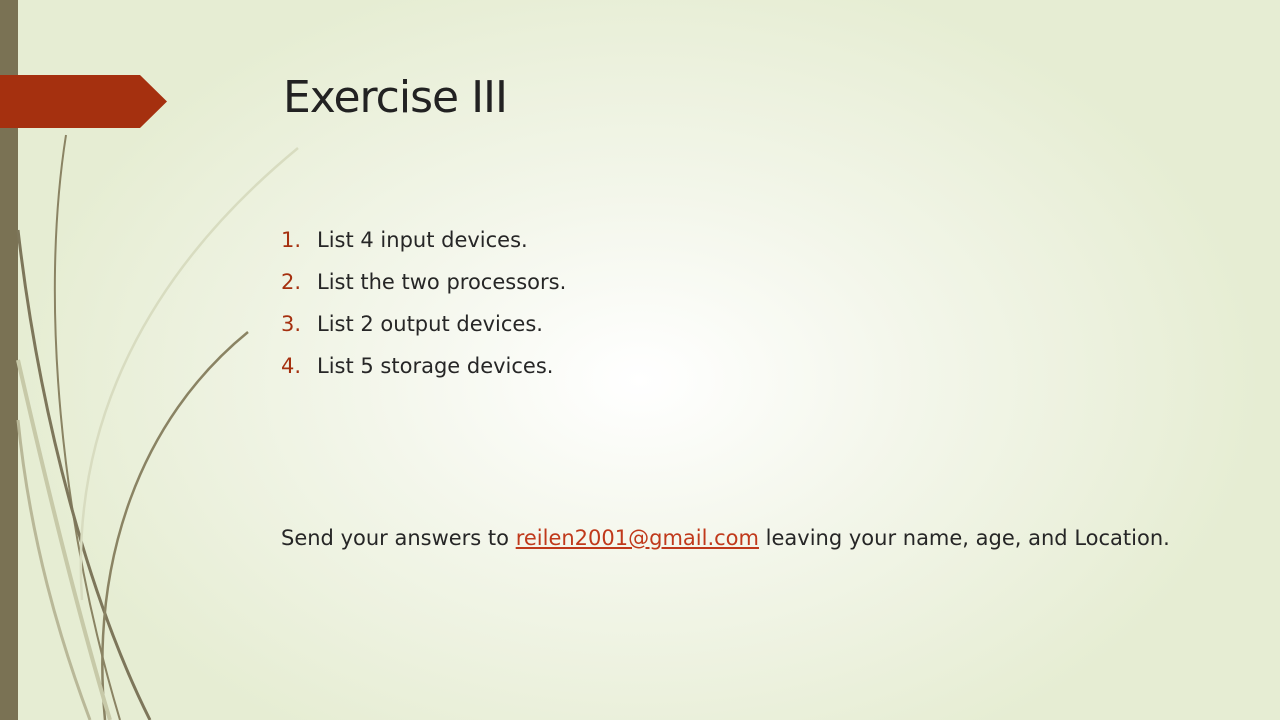  I want to click on list-item-text: List 2 output devices., so click(430, 324).